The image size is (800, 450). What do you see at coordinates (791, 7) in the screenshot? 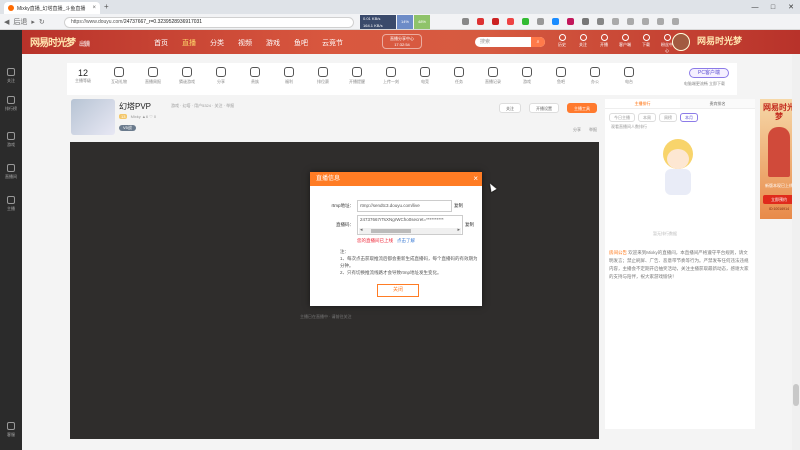
I see `close-window-button: ✕` at bounding box center [791, 7].